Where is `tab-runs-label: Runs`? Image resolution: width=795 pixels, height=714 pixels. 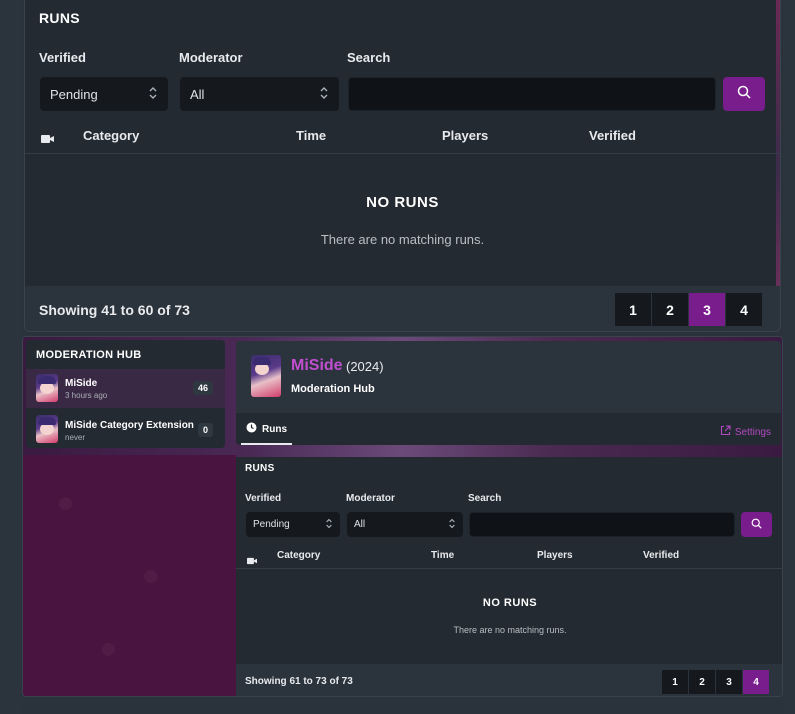 tab-runs-label: Runs is located at coordinates (274, 429).